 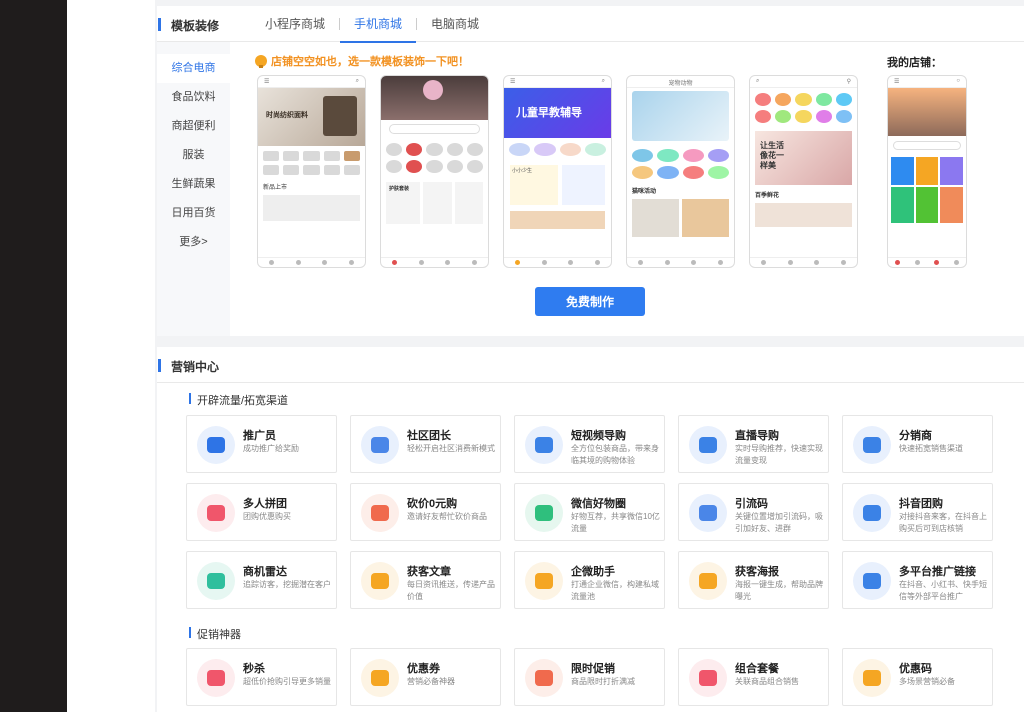 What do you see at coordinates (644, 192) in the screenshot?
I see `activity-label: 猫咪活动` at bounding box center [644, 192].